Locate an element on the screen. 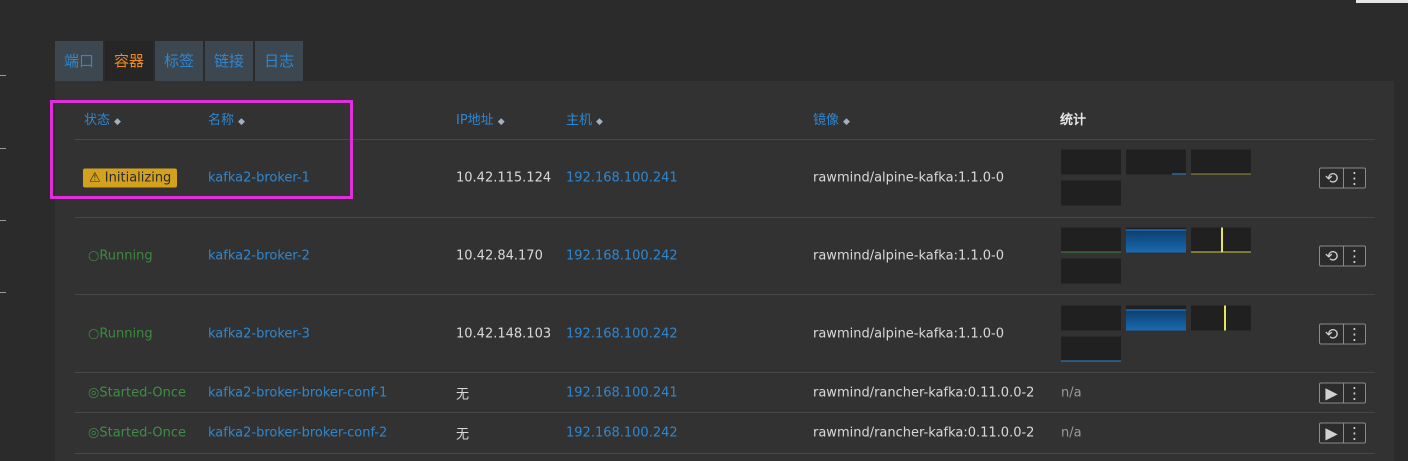  ip-address: 无 is located at coordinates (463, 394).